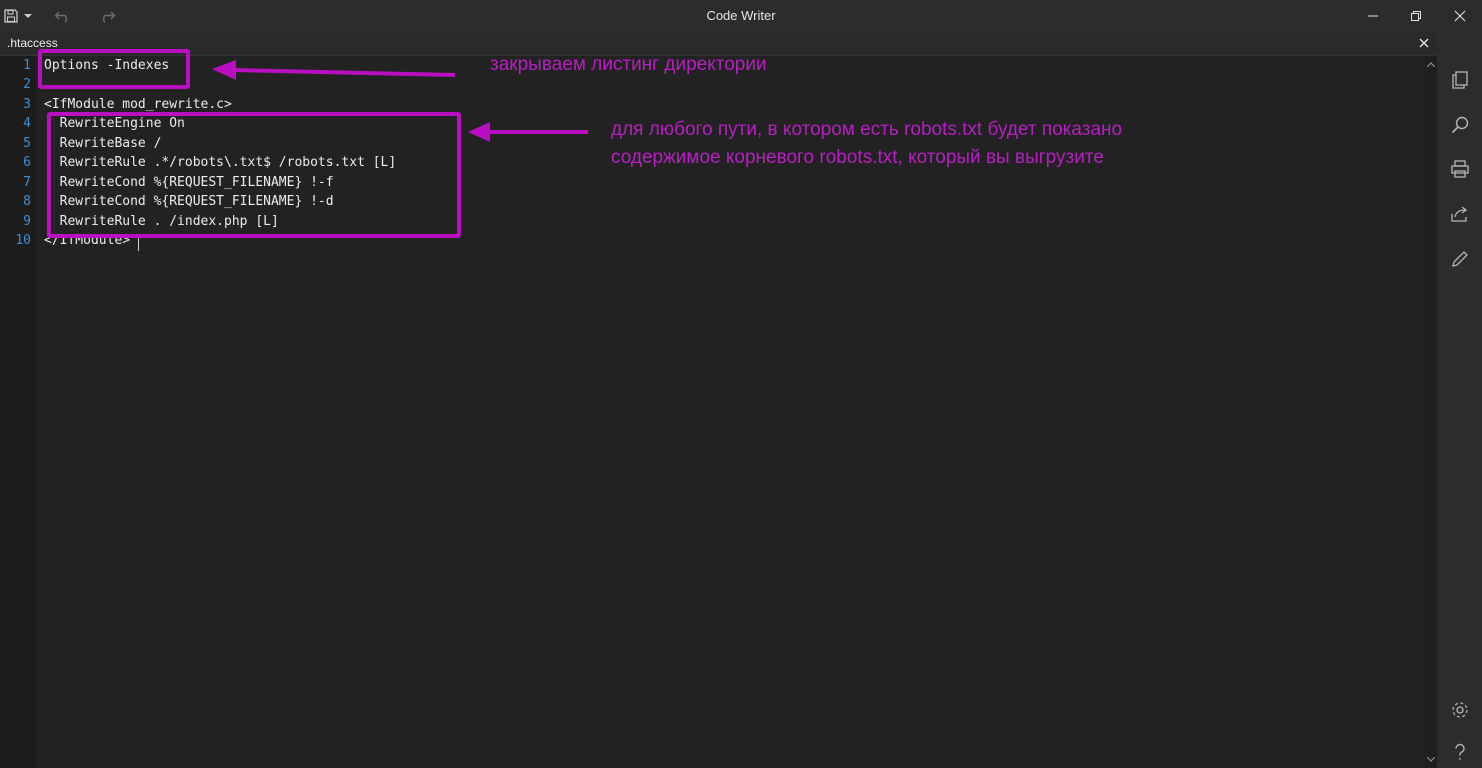  I want to click on print-button, so click(1460, 169).